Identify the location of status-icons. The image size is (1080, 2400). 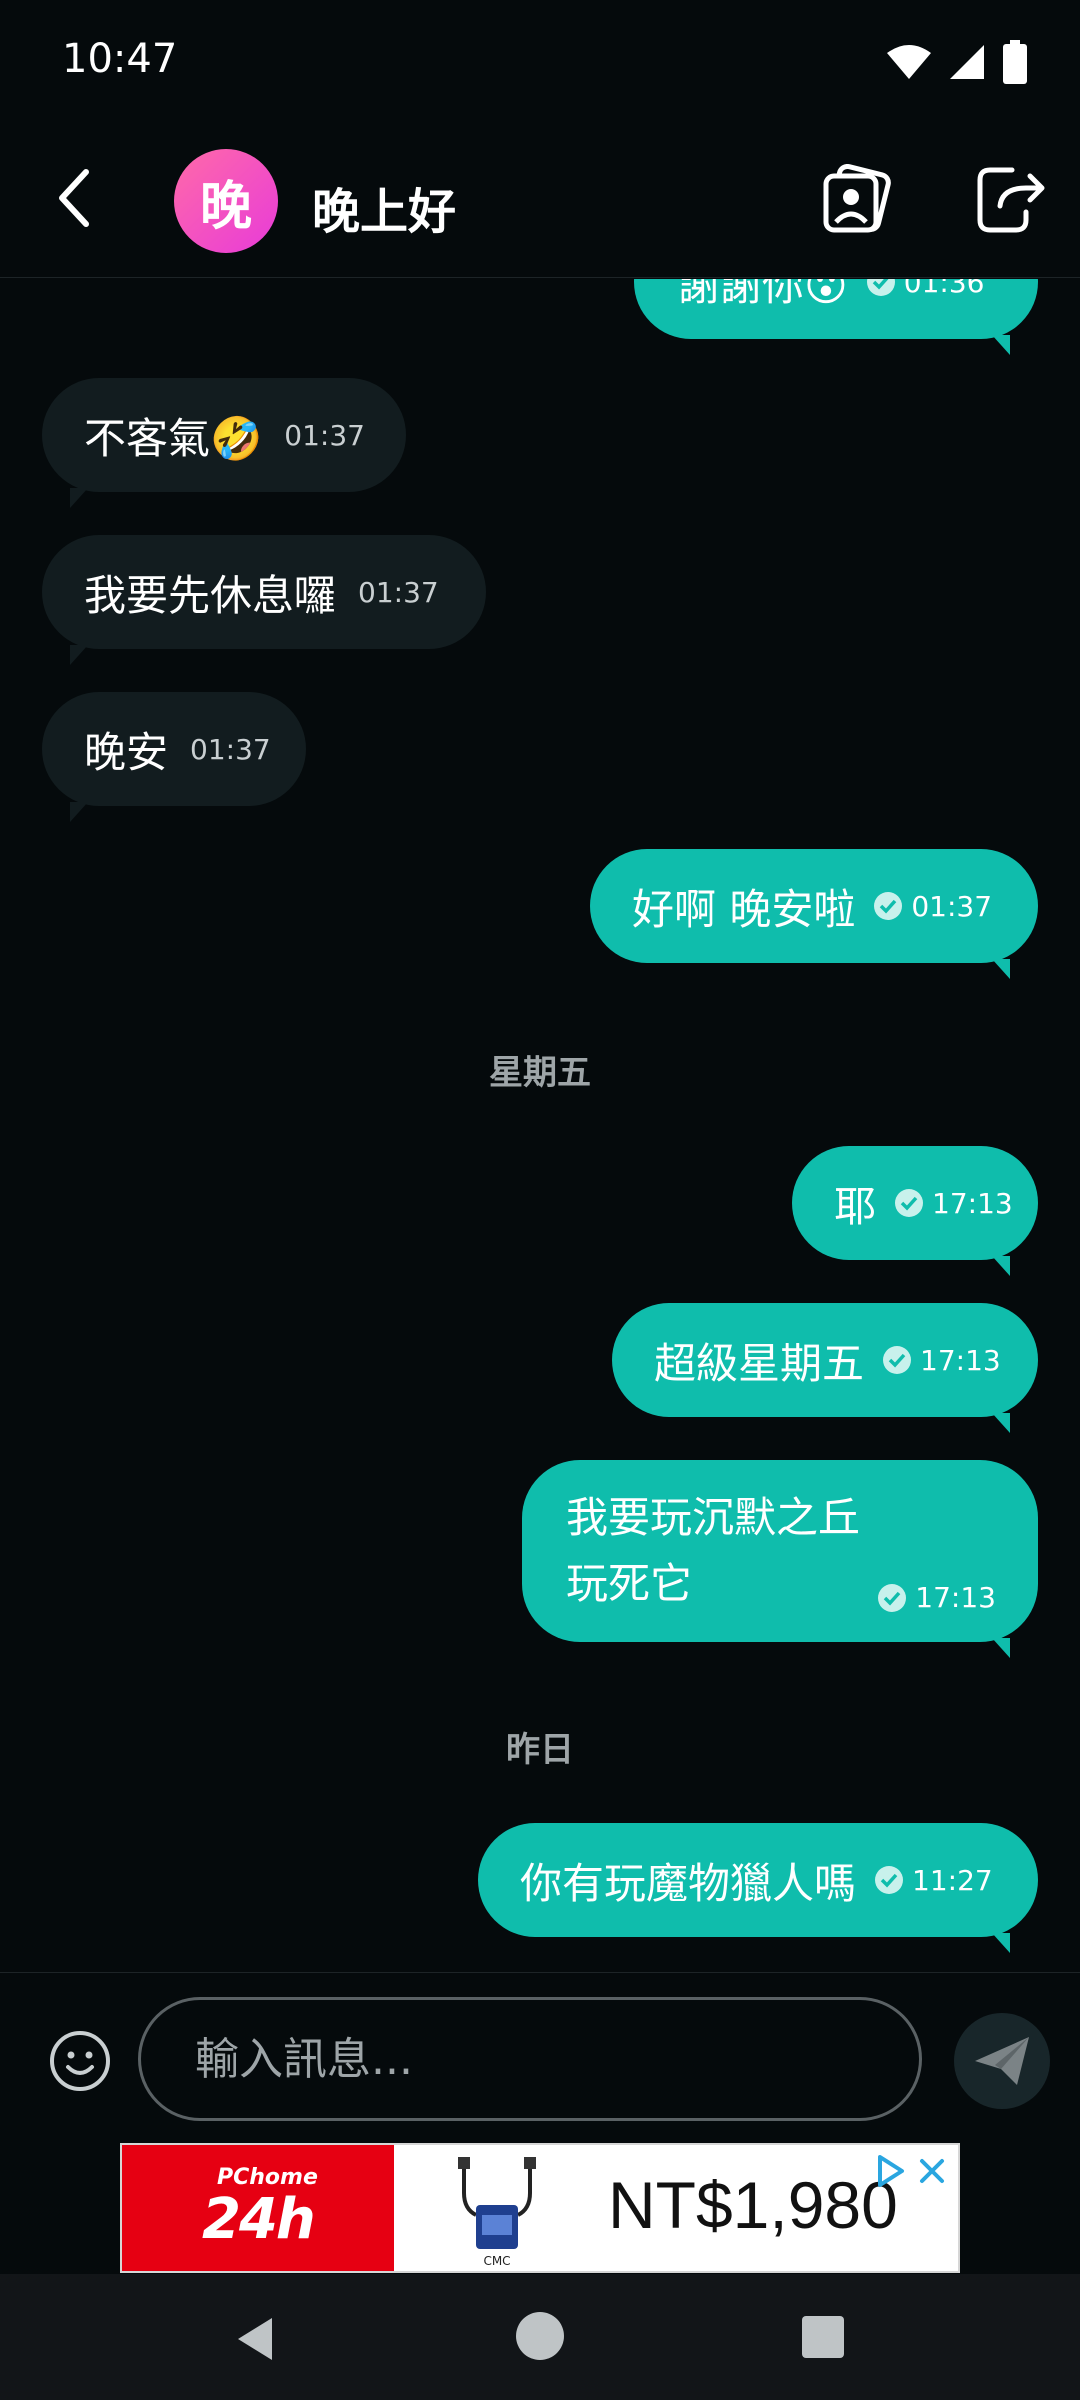
(957, 62).